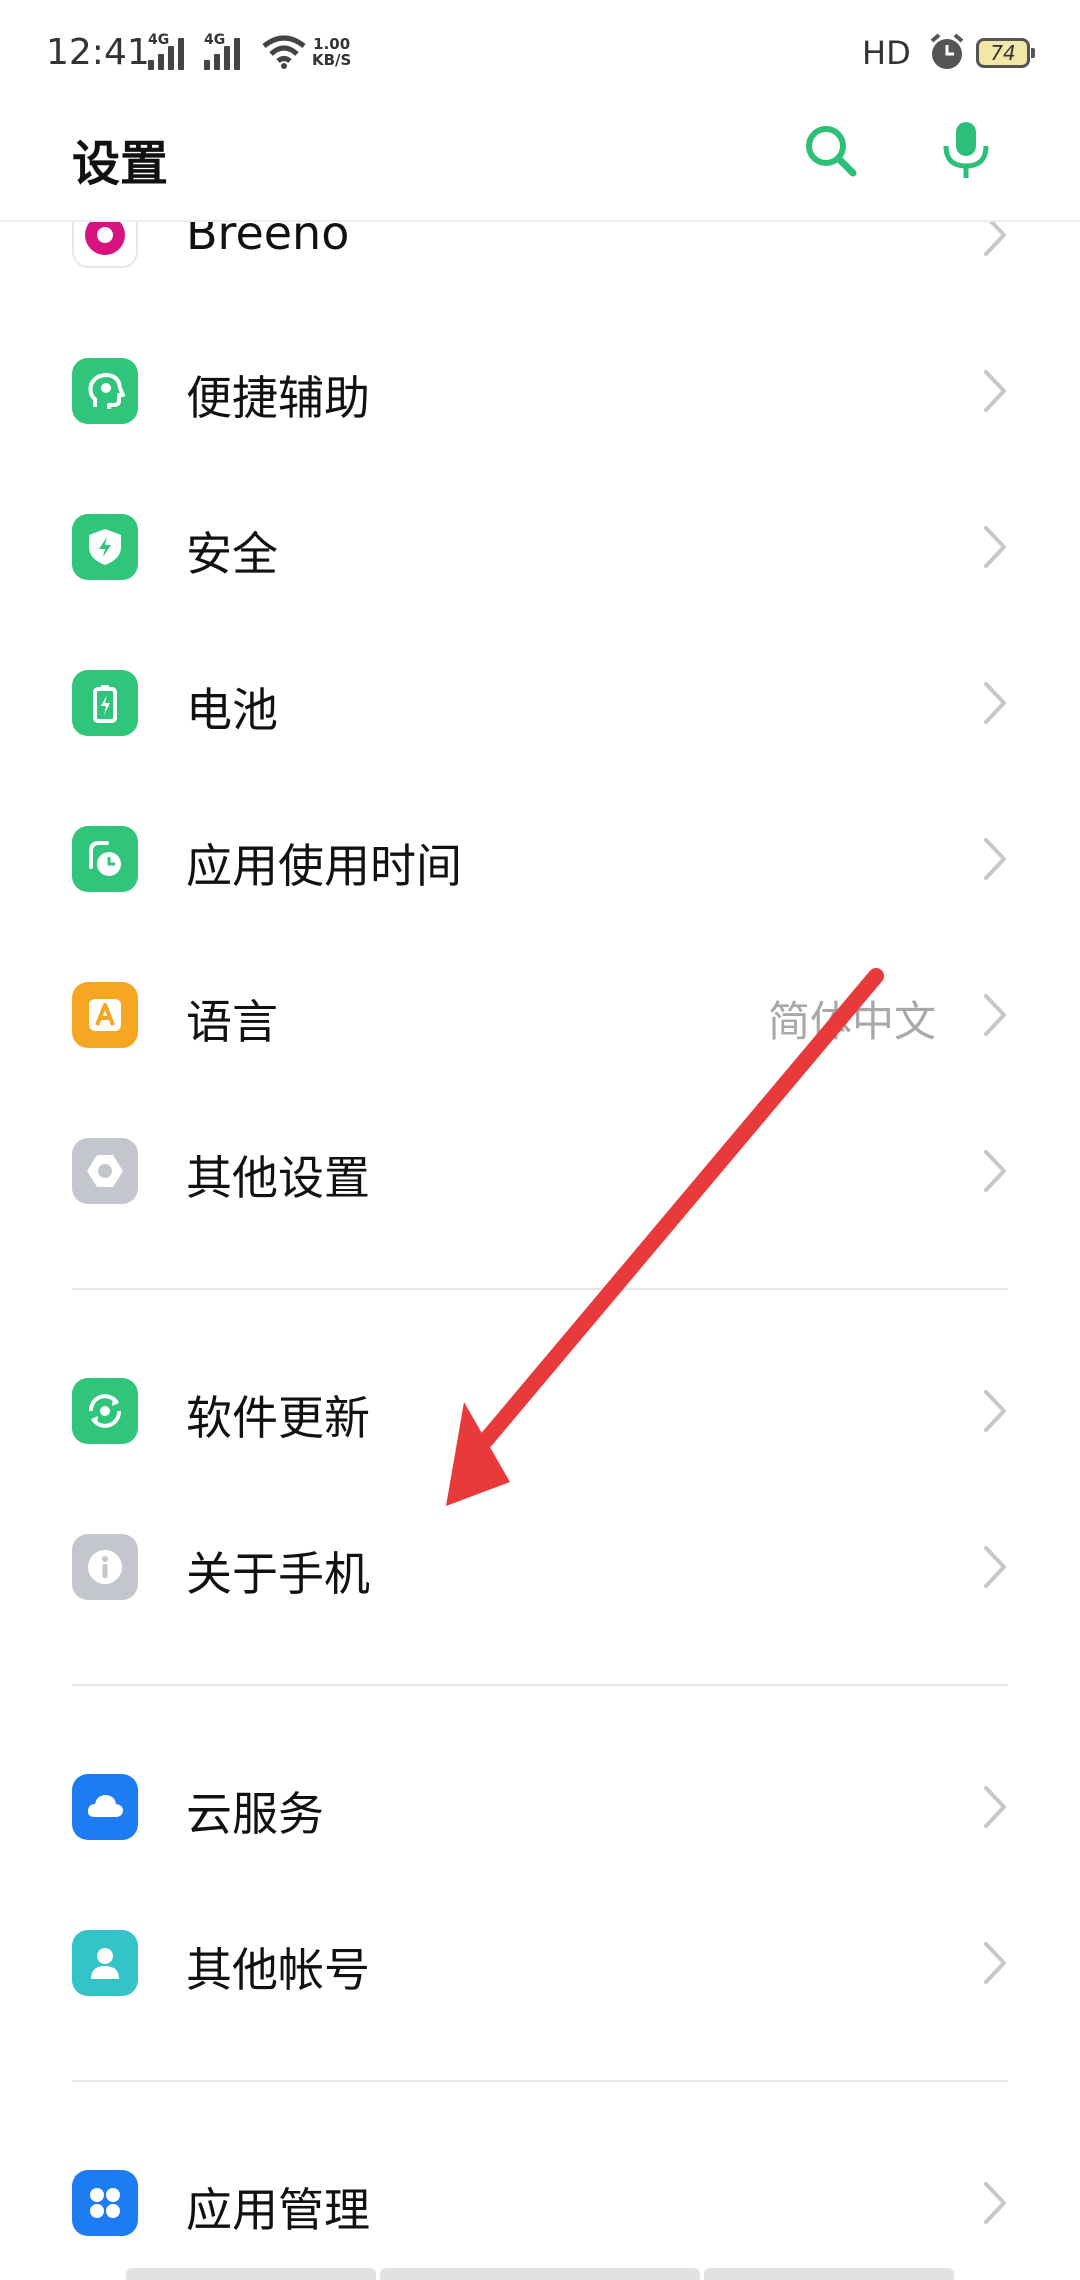 Image resolution: width=1080 pixels, height=2280 pixels. I want to click on language-a-icon, so click(105, 1015).